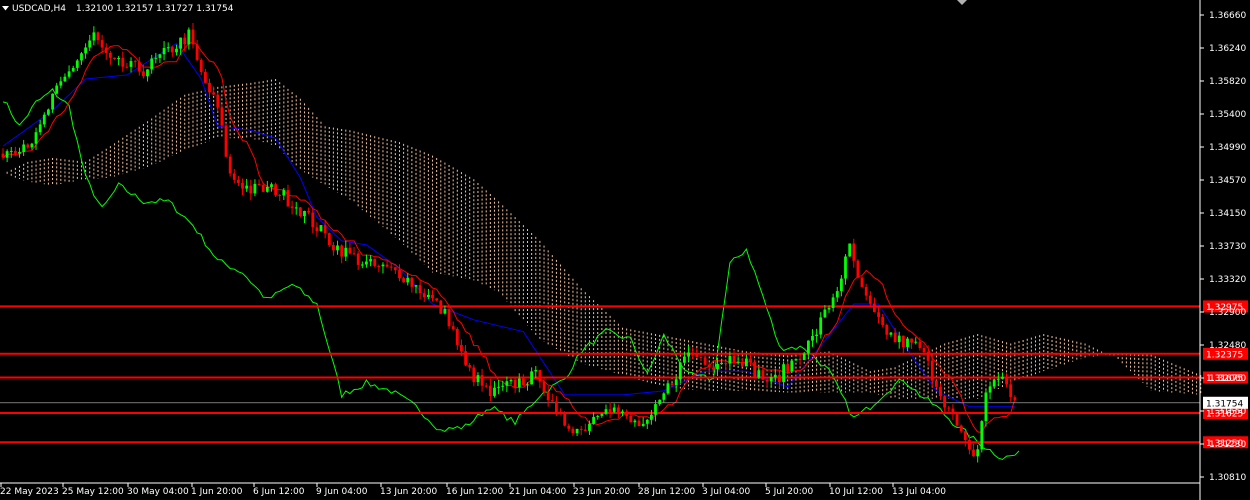  What do you see at coordinates (1227, 478) in the screenshot?
I see `y-tick-label: 1.30810` at bounding box center [1227, 478].